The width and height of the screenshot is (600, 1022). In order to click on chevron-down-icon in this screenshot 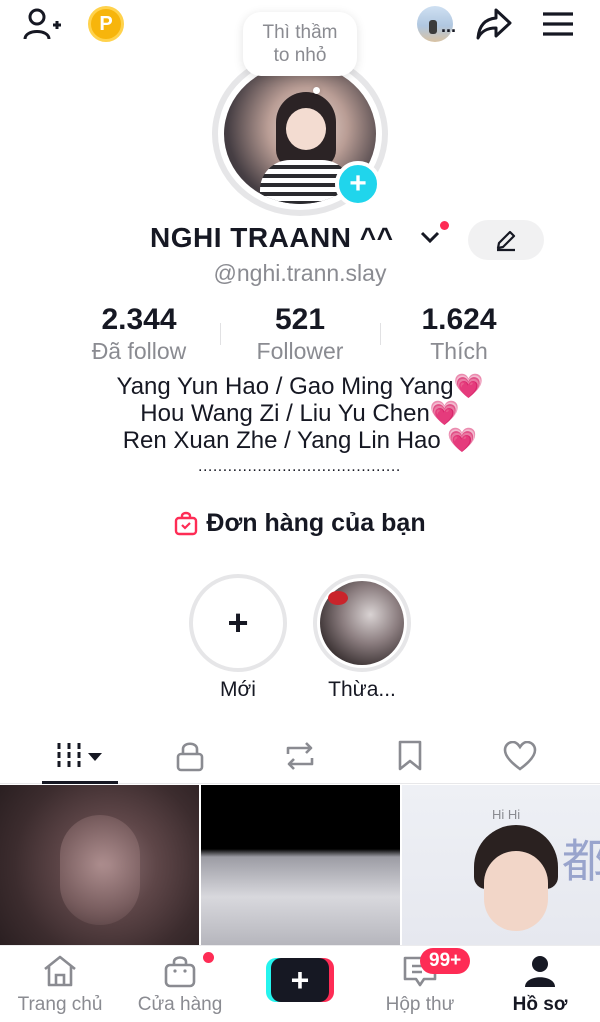, I will do `click(430, 239)`.